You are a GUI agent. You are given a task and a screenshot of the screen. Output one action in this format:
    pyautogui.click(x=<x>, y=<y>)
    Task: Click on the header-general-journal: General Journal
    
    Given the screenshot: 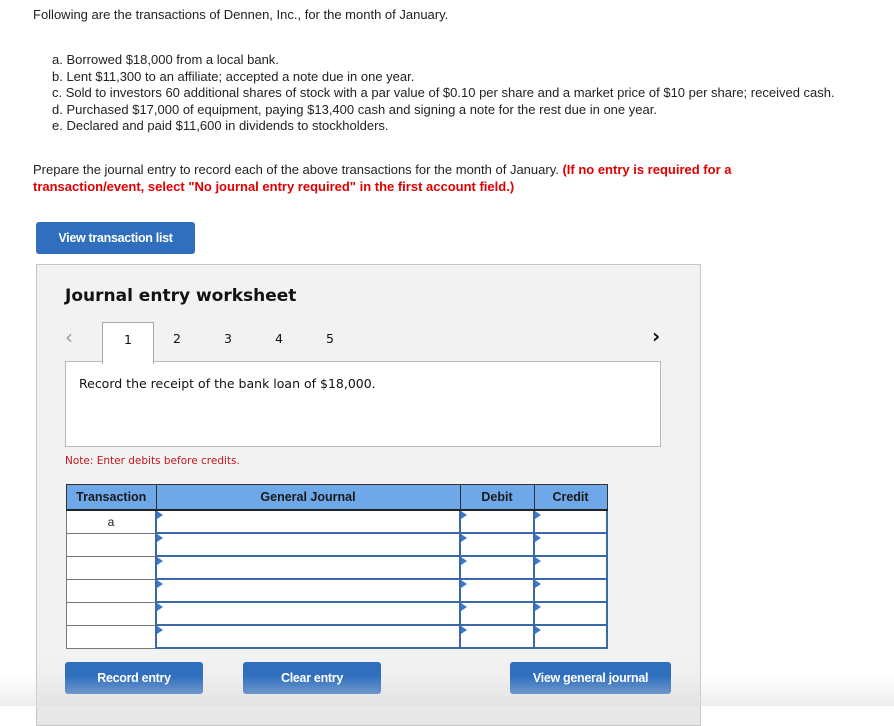 What is the action you would take?
    pyautogui.click(x=308, y=497)
    